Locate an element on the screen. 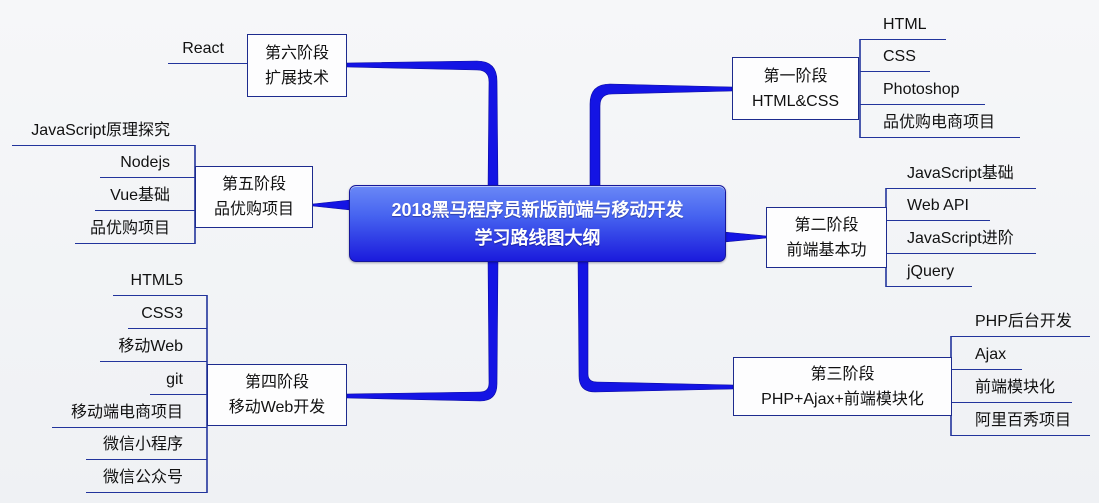  stage4-node: 第四阶段 移动Web开发 is located at coordinates (277, 395).